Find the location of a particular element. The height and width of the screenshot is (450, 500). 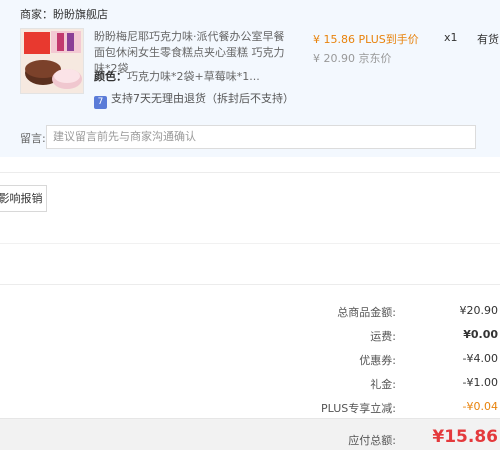

message-label: 留言: is located at coordinates (33, 138).